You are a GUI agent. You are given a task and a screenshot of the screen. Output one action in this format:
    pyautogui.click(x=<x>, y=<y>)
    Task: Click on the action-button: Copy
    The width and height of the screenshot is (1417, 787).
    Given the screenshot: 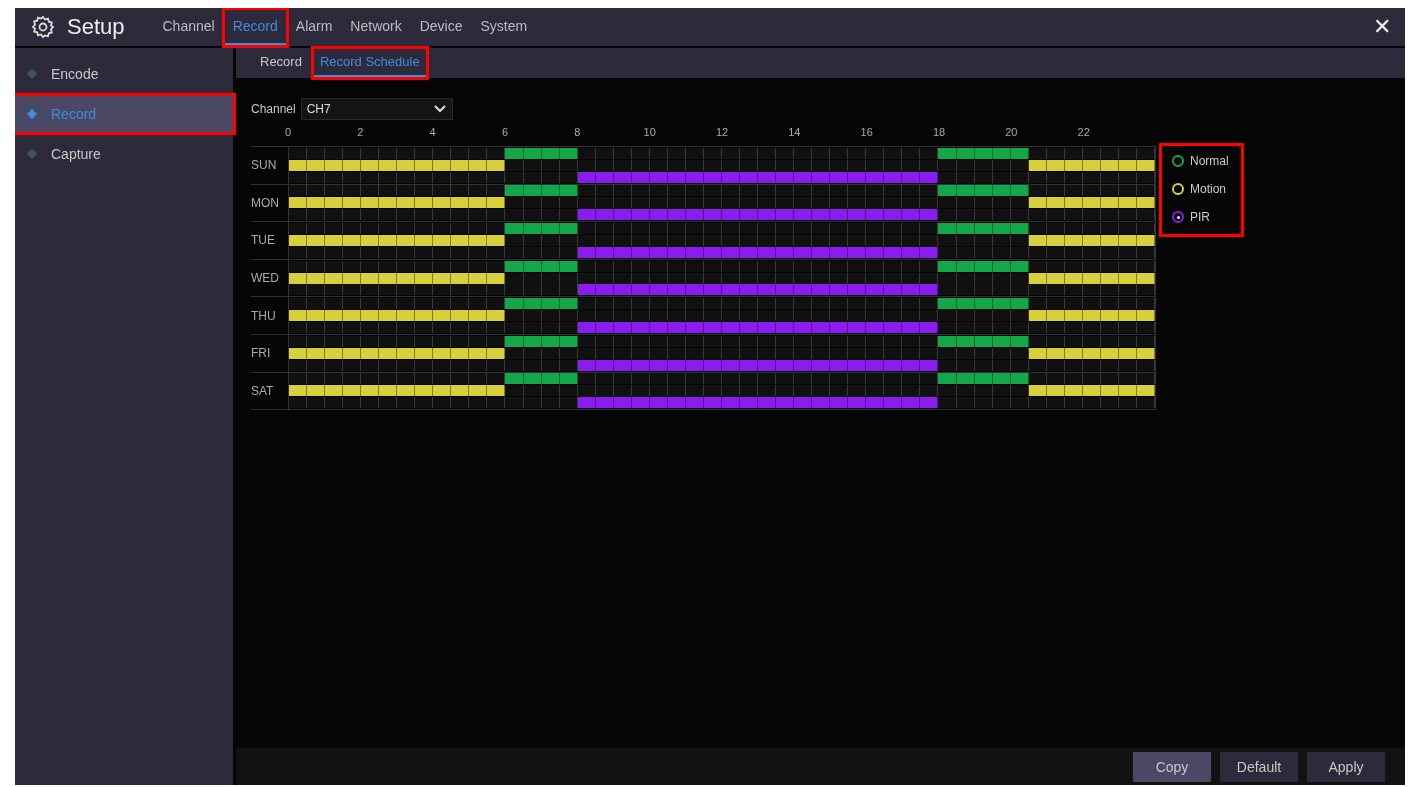 What is the action you would take?
    pyautogui.click(x=1172, y=766)
    